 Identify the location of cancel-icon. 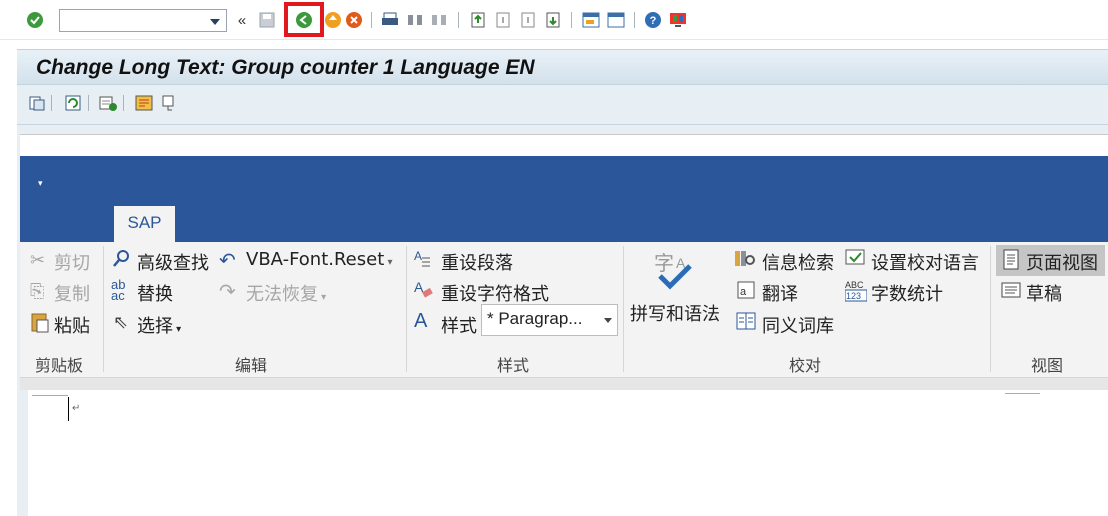
(354, 20).